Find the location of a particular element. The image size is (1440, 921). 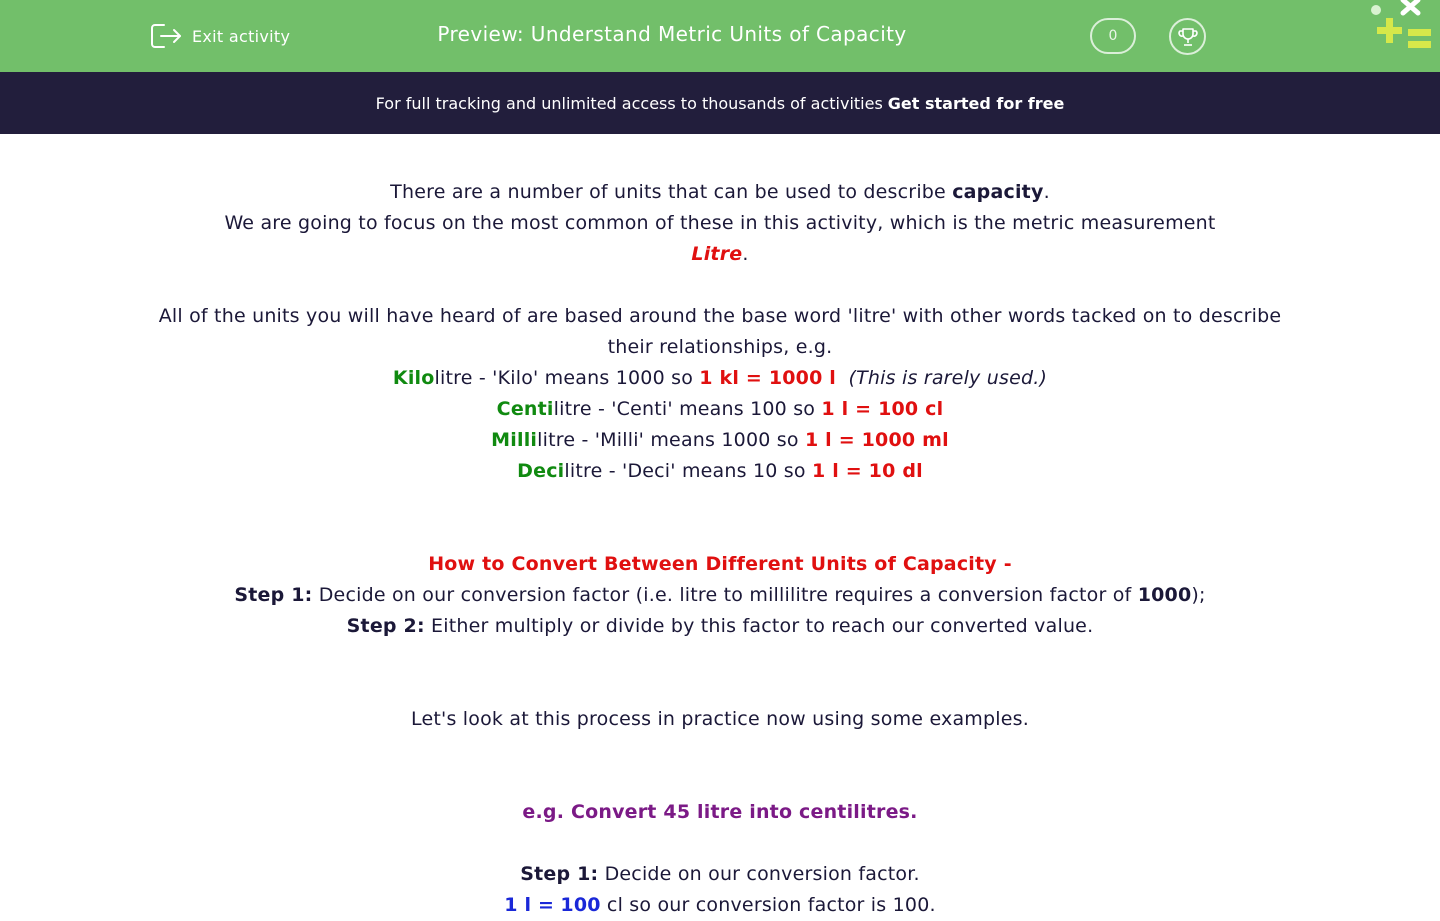

trophy-button is located at coordinates (1187, 36).